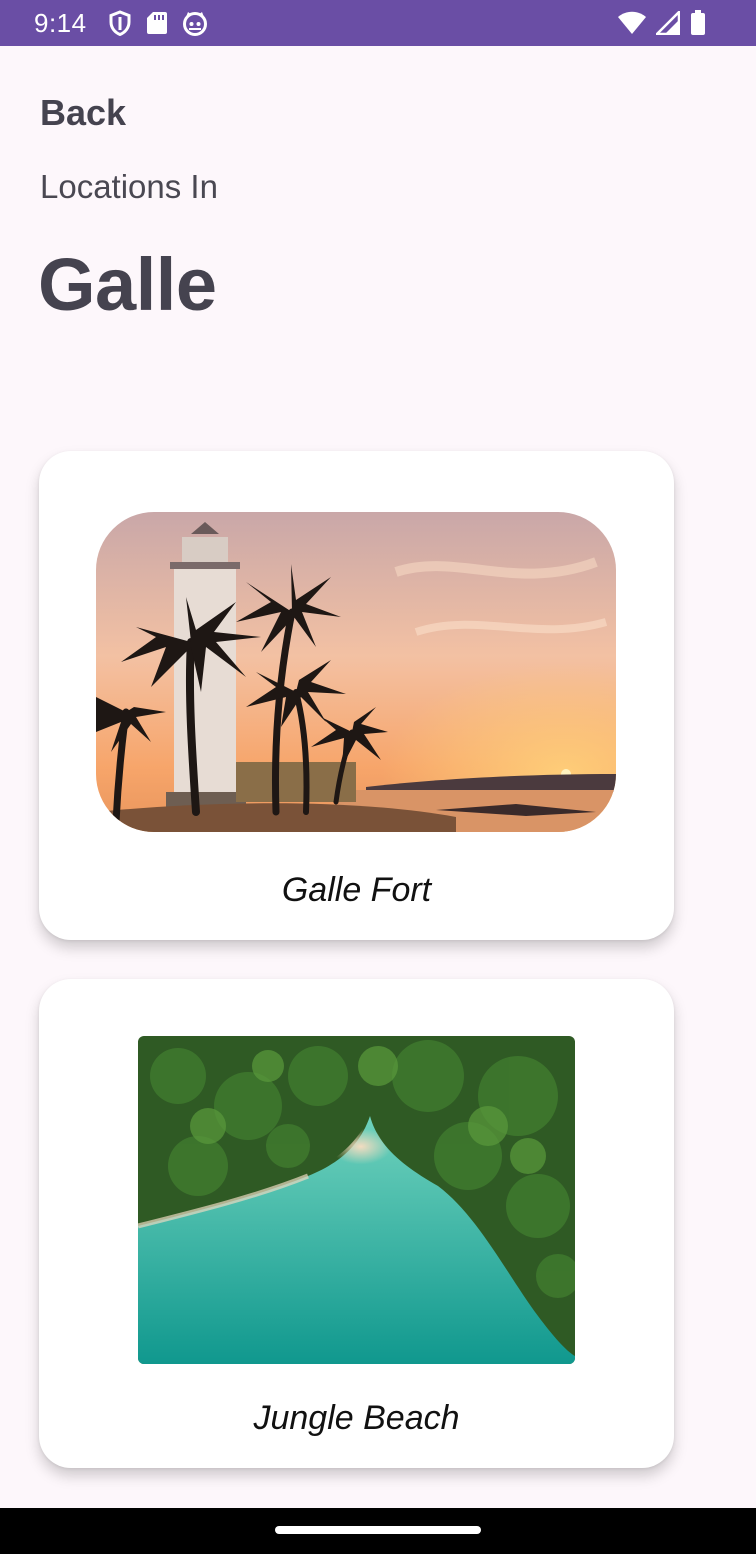 Image resolution: width=756 pixels, height=1554 pixels. I want to click on status-icons-left, so click(158, 25).